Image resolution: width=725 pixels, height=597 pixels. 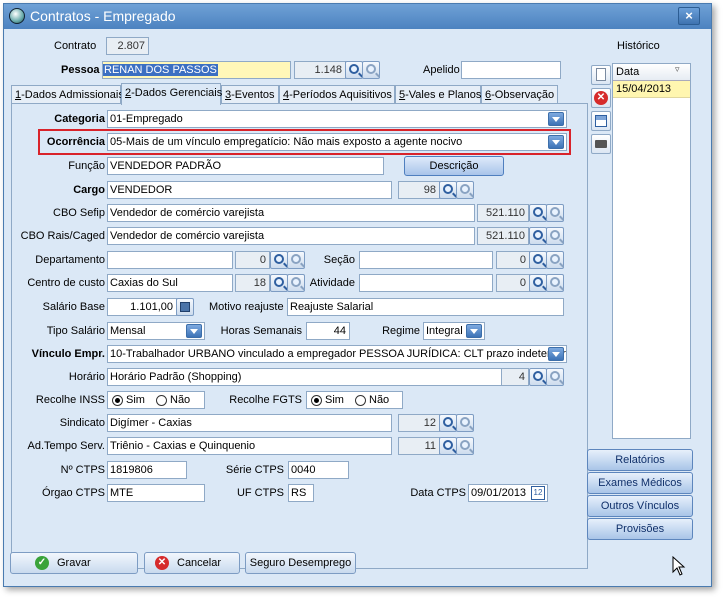 What do you see at coordinates (689, 16) in the screenshot?
I see `close-button: ×` at bounding box center [689, 16].